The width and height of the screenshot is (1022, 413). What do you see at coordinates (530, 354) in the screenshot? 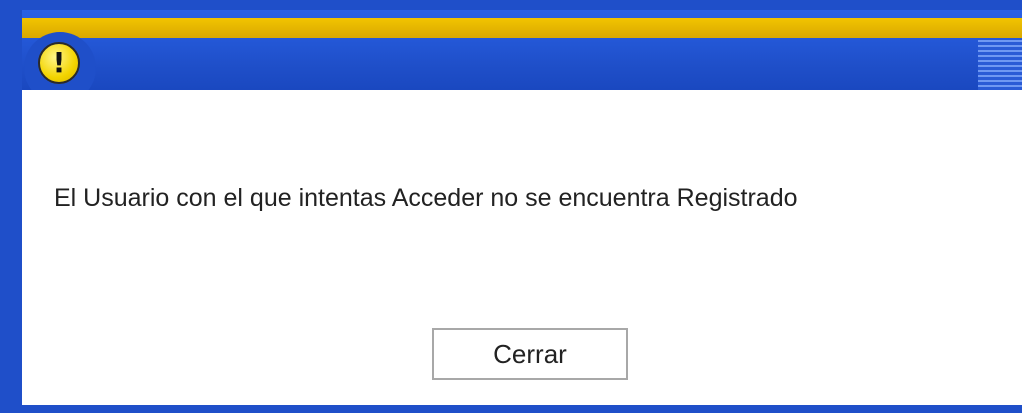
I see `close-button: Cerrar` at bounding box center [530, 354].